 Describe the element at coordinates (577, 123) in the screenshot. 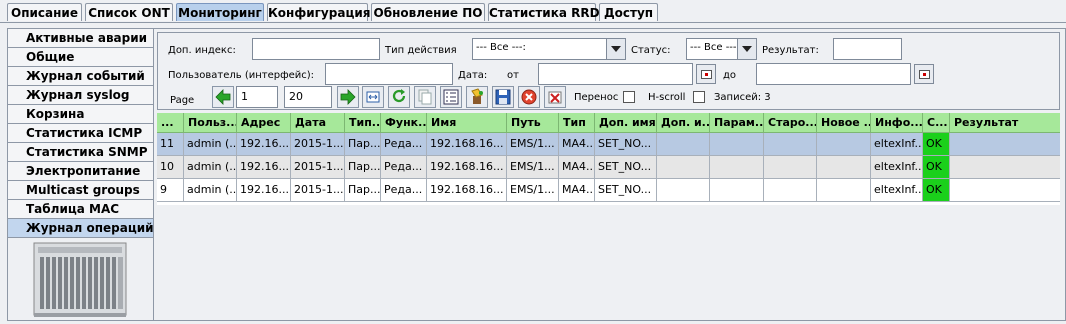

I see `column-header: Тип` at that location.